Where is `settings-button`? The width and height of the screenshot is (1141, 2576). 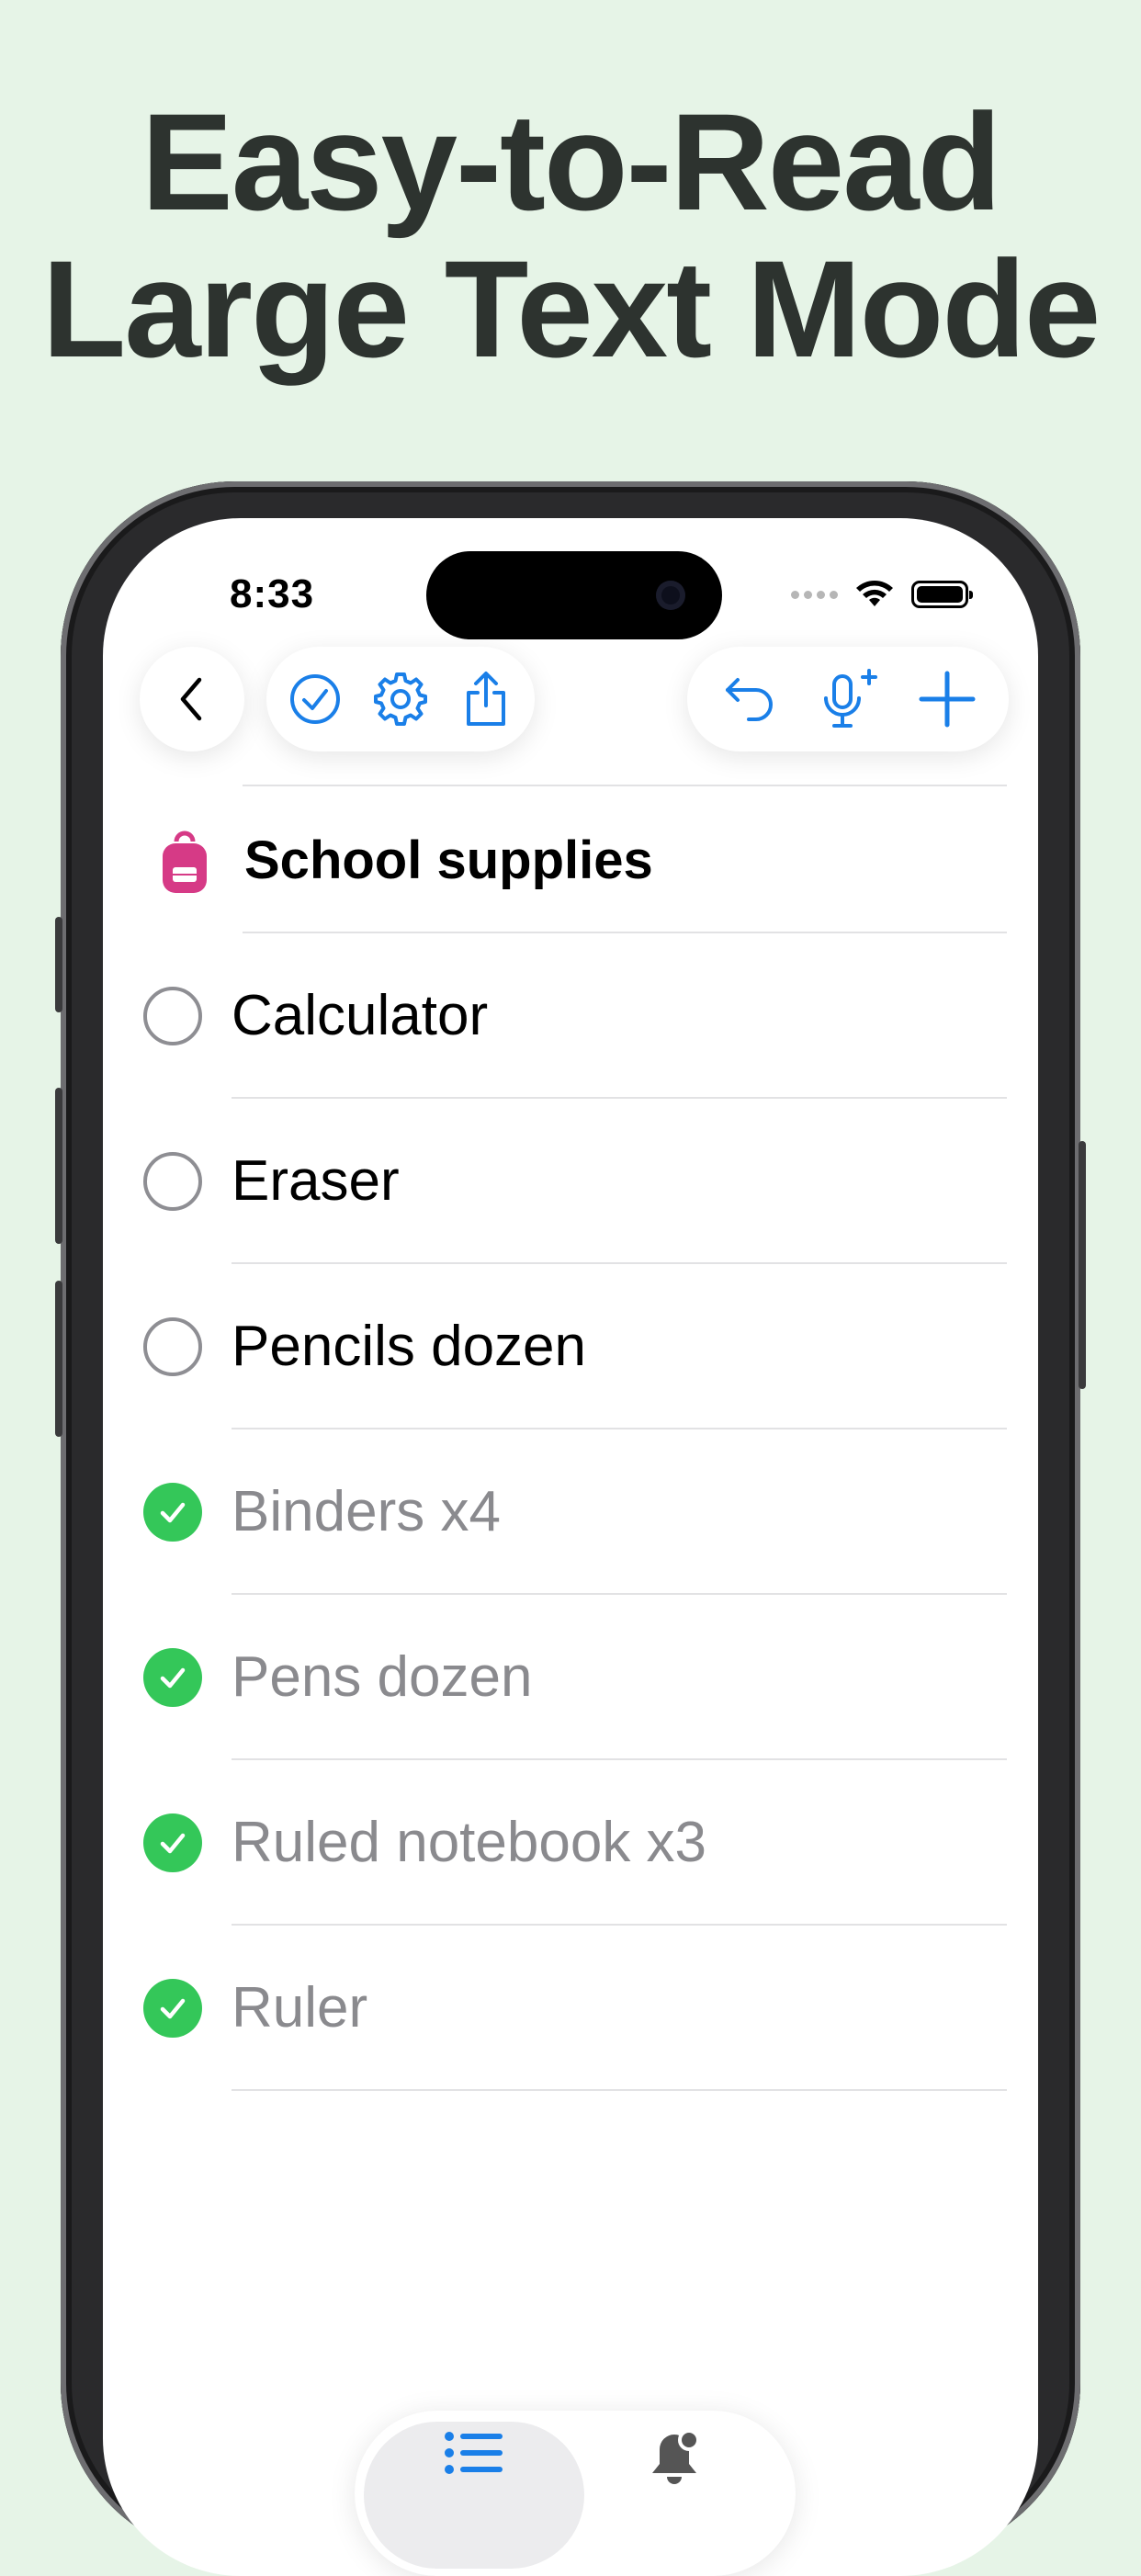 settings-button is located at coordinates (400, 699).